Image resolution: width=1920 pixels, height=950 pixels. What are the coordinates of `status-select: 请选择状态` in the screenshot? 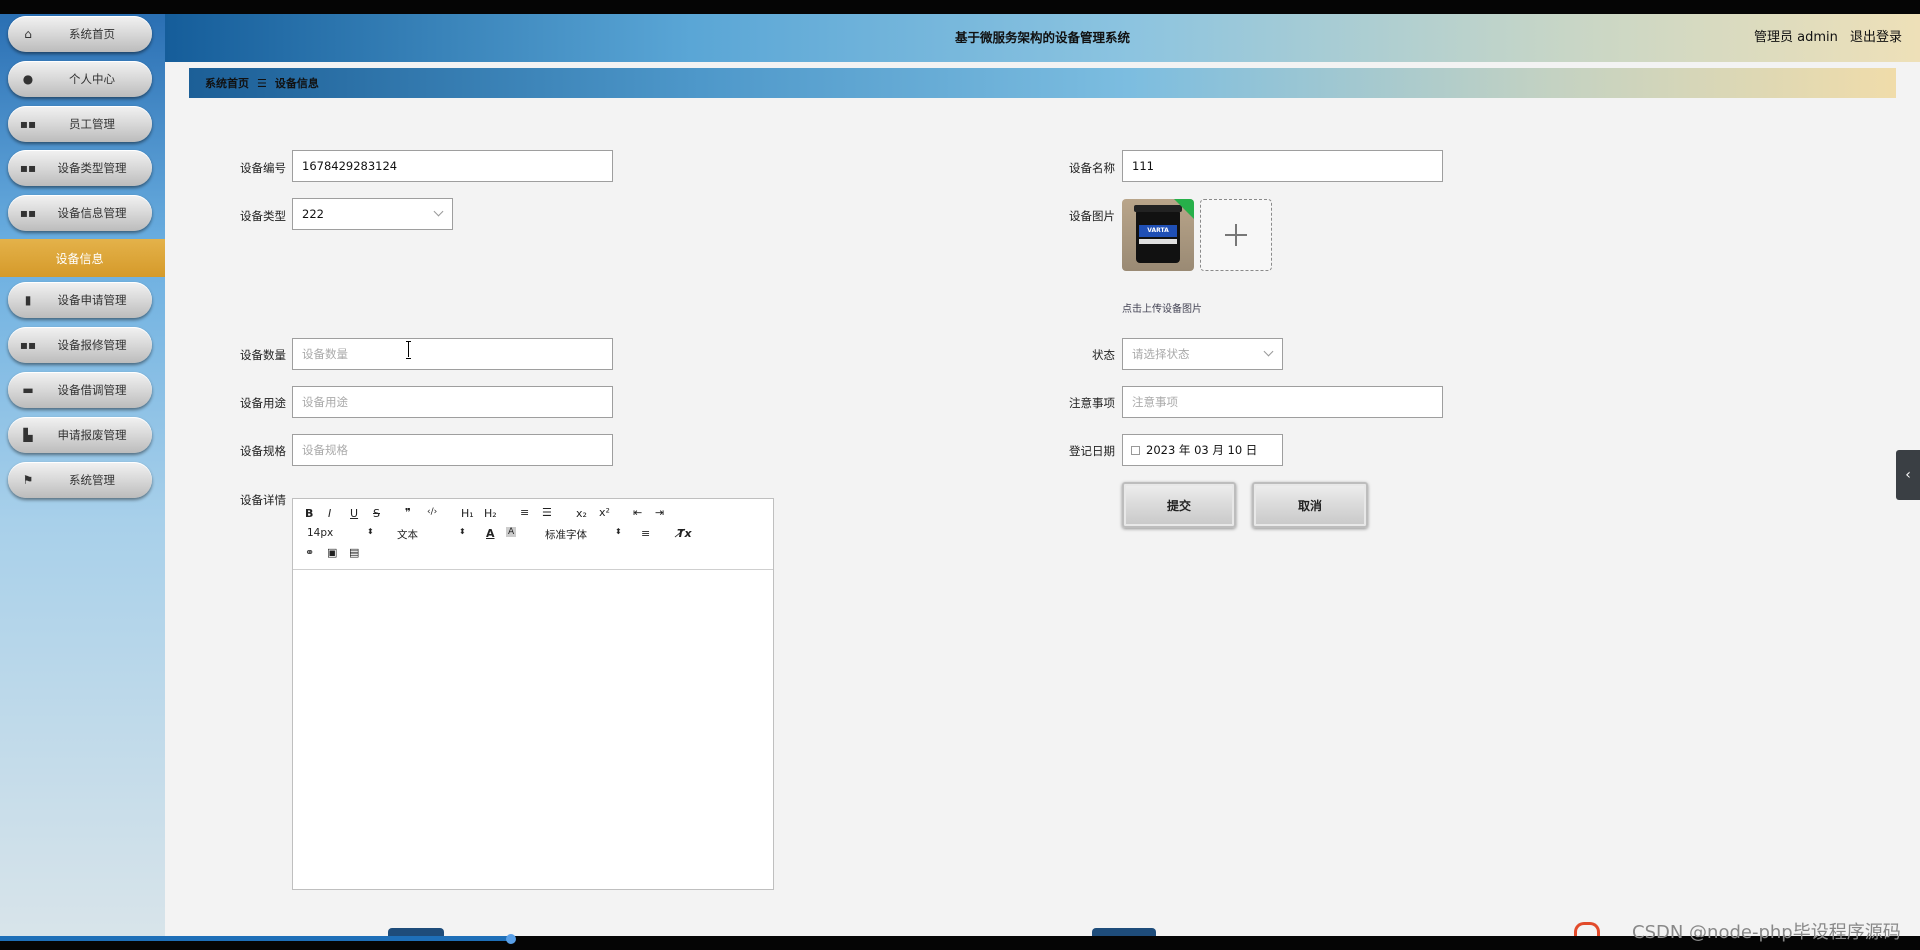 It's located at (1202, 354).